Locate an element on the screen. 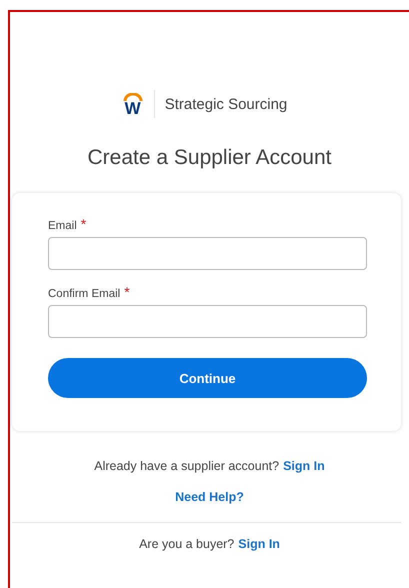 The image size is (409, 588). prompt-text: Already have a supplier account? is located at coordinates (187, 466).